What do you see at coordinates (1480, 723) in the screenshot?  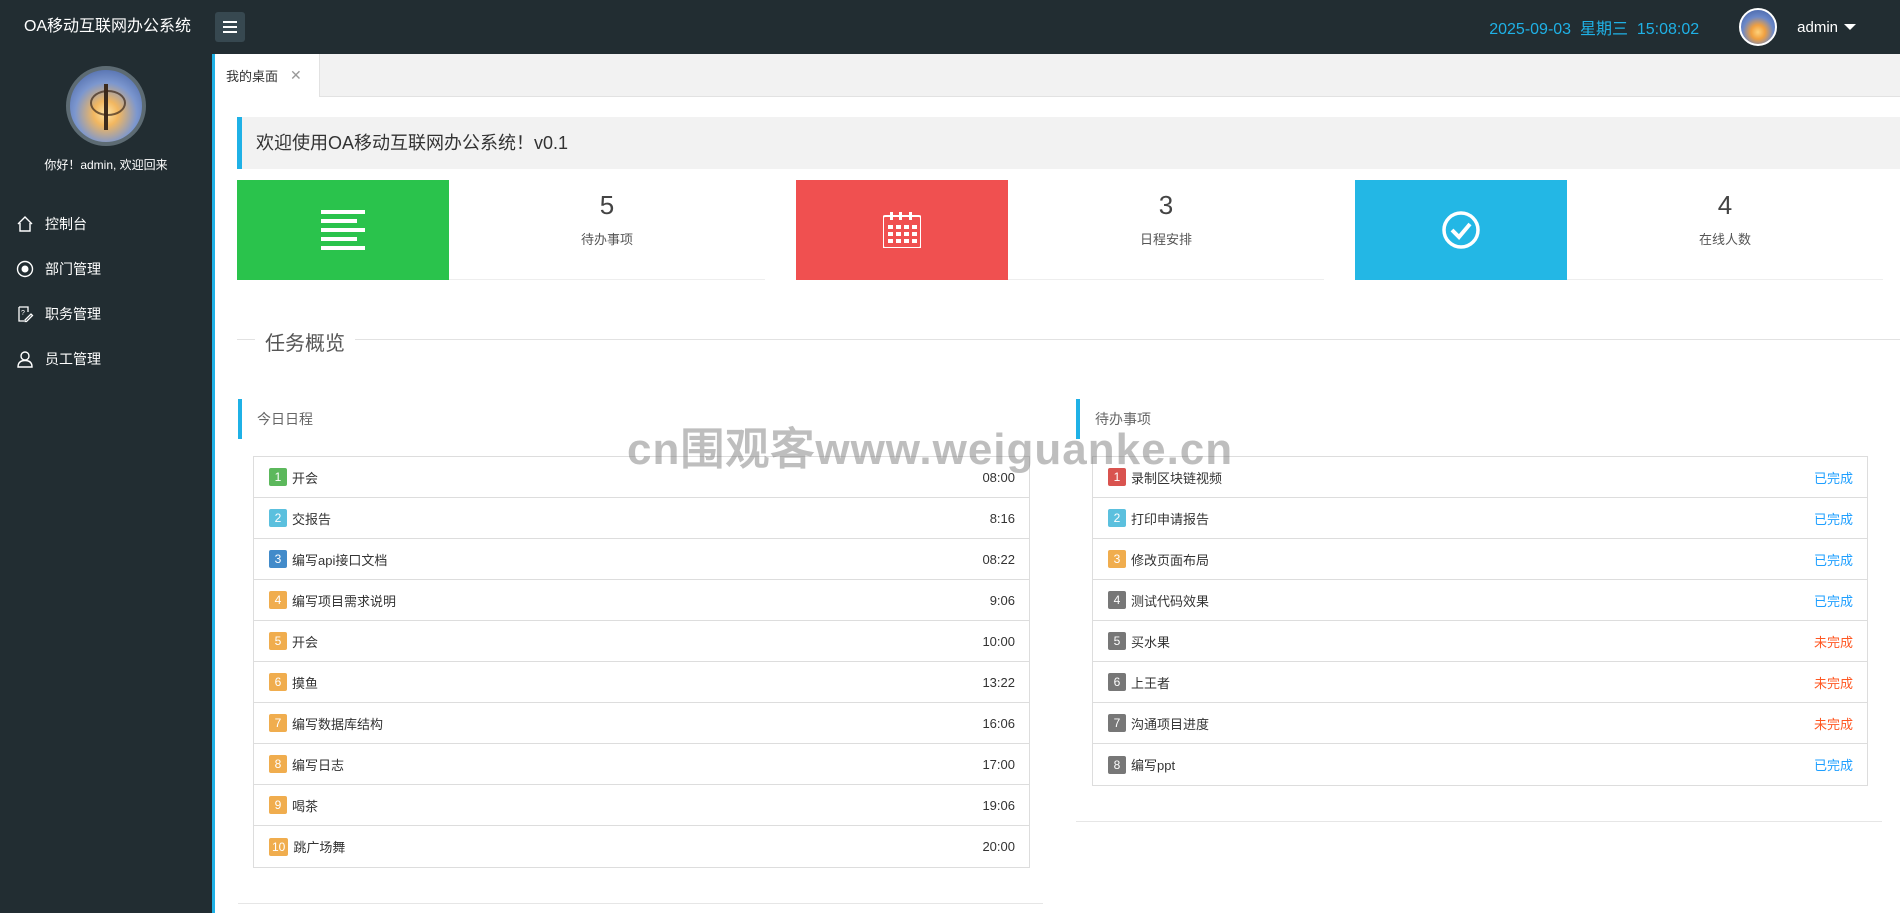 I see `list-item: 7 沟通项目进度 未完成` at bounding box center [1480, 723].